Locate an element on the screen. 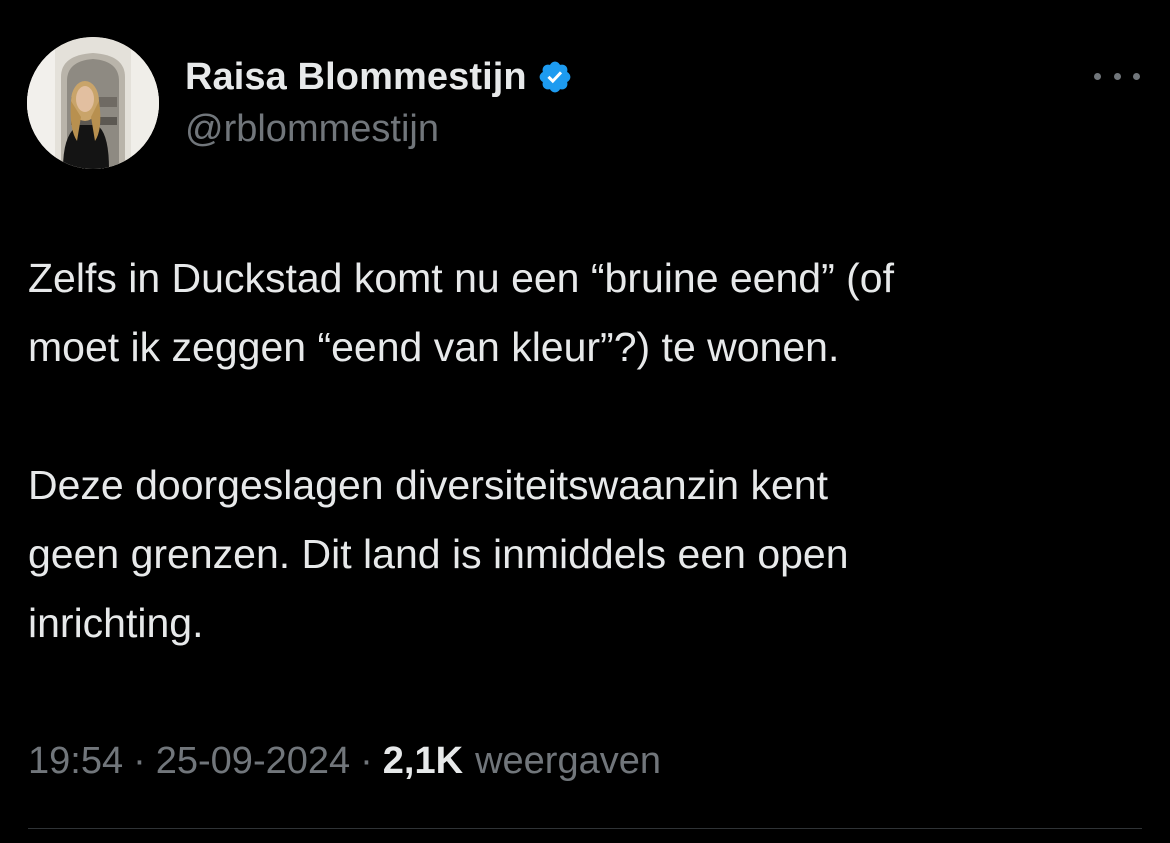  avatar is located at coordinates (93, 103).